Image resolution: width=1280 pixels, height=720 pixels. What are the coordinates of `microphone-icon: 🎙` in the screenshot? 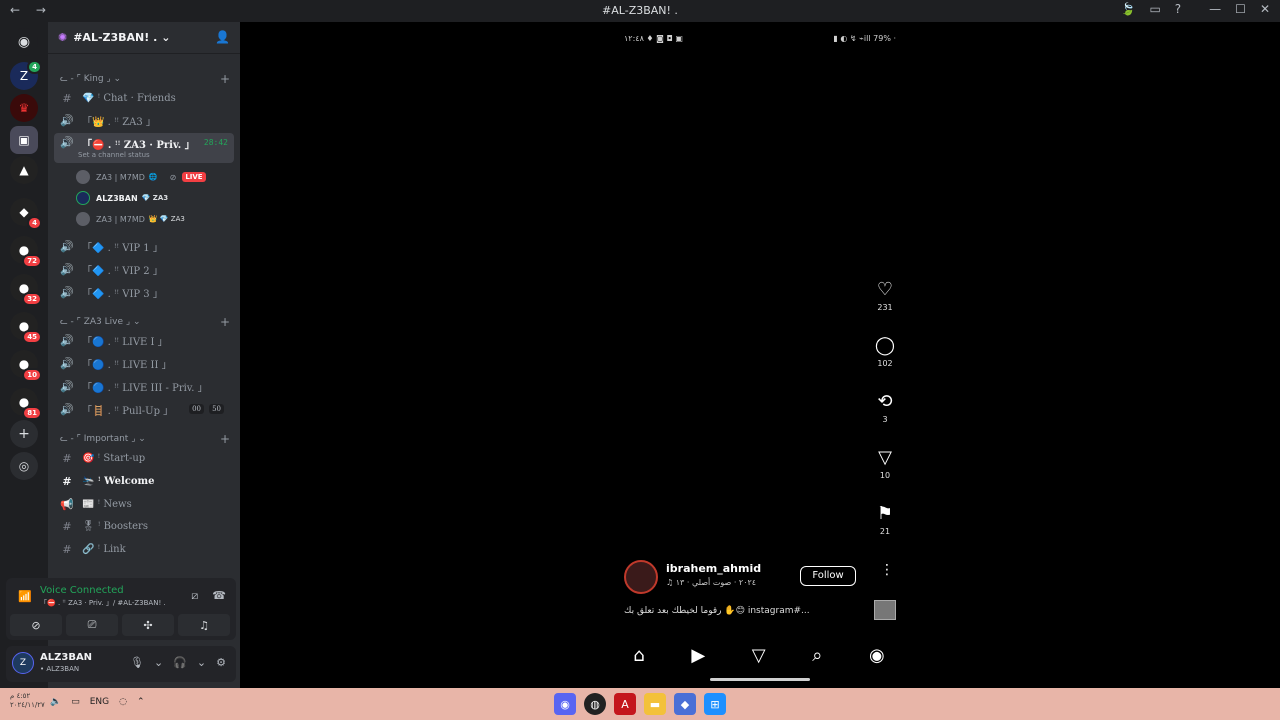 It's located at (137, 662).